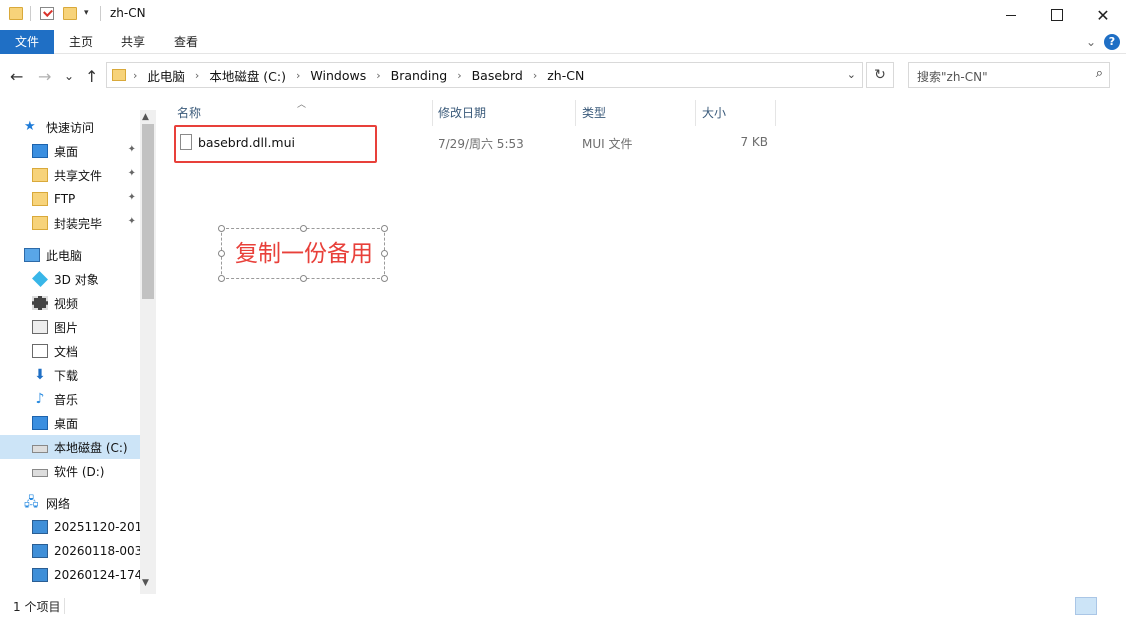 Image resolution: width=1126 pixels, height=621 pixels. Describe the element at coordinates (40, 351) in the screenshot. I see `documents-icon` at that location.